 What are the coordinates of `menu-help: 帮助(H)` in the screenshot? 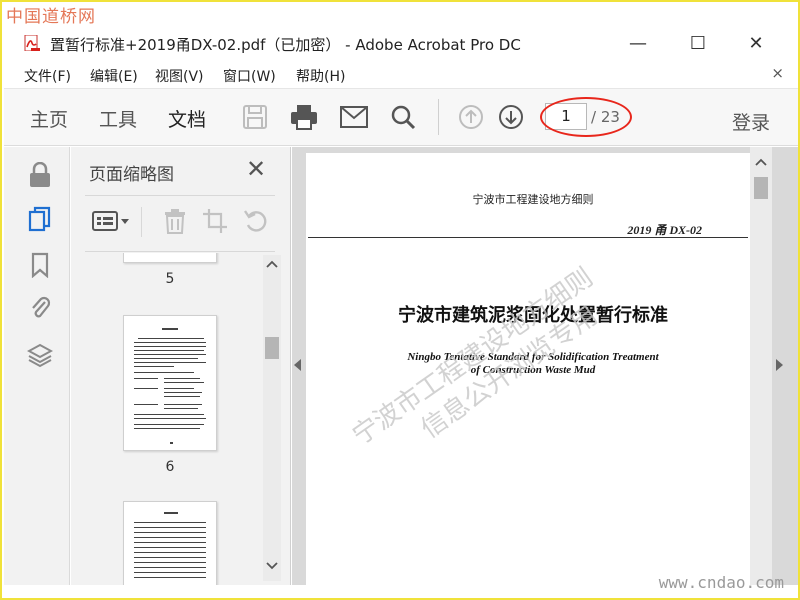 It's located at (320, 76).